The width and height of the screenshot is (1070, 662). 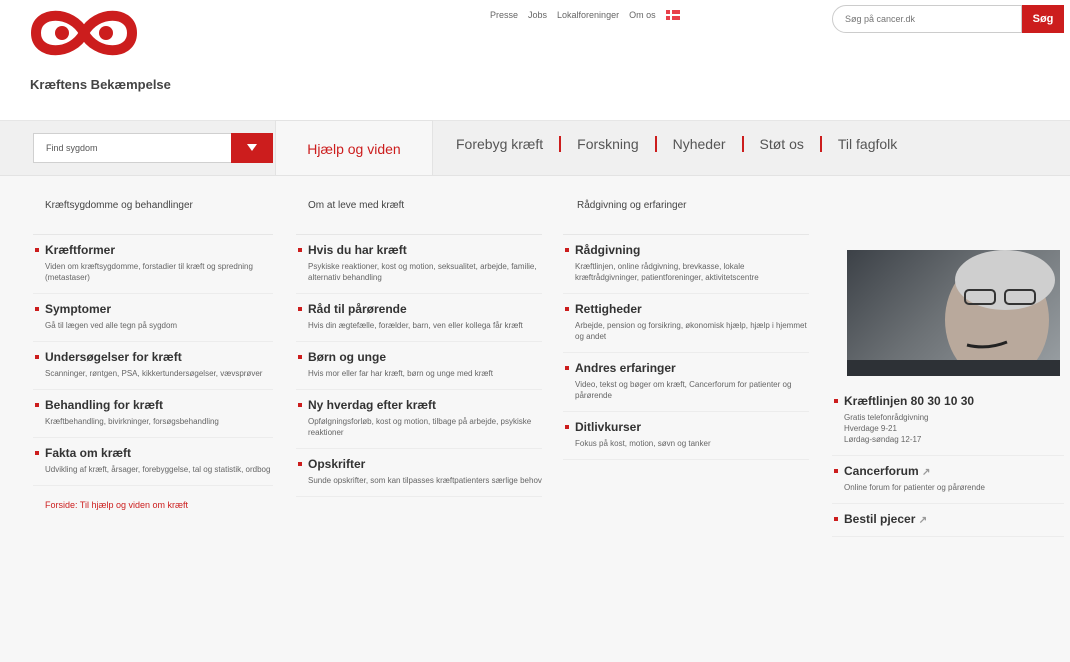 What do you see at coordinates (153, 205) in the screenshot?
I see `column-heading: Kræftsygdomme og behandlinger` at bounding box center [153, 205].